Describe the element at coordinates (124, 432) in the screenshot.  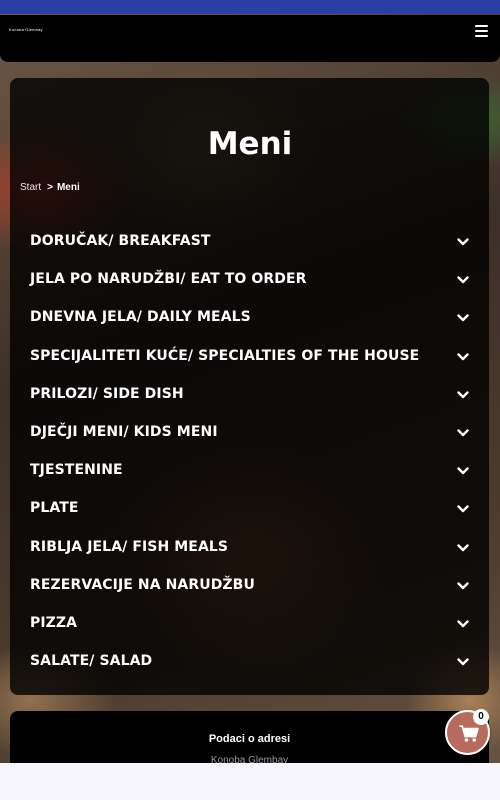
I see `menu-category-label: DJEČJI MENI/ KIDS MENI` at that location.